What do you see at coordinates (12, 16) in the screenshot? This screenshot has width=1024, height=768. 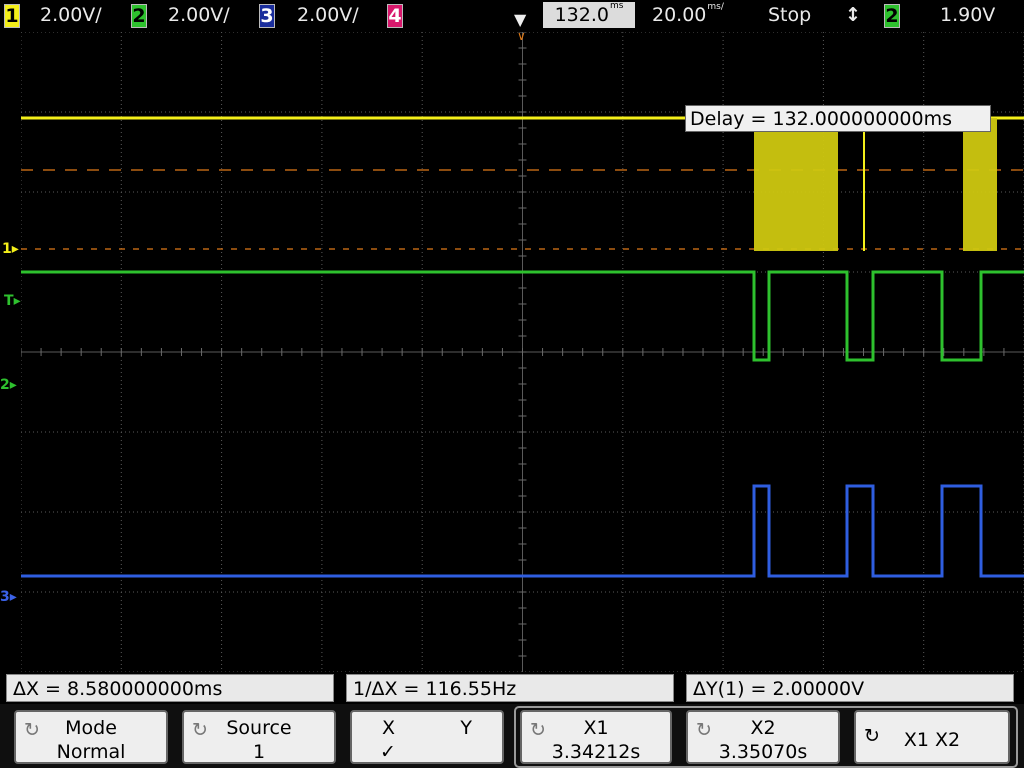 I see `channel-1-badge: 1` at bounding box center [12, 16].